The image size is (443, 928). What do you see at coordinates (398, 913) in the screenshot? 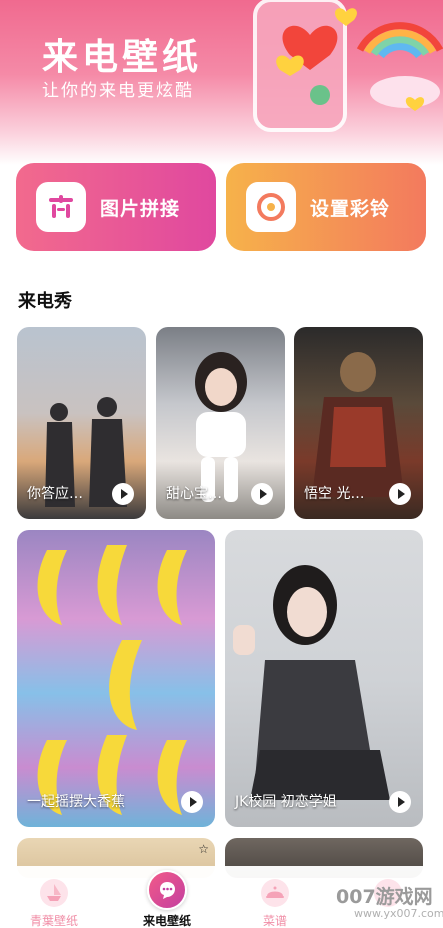
I see `watermark-url: www.yx007.com` at bounding box center [398, 913].